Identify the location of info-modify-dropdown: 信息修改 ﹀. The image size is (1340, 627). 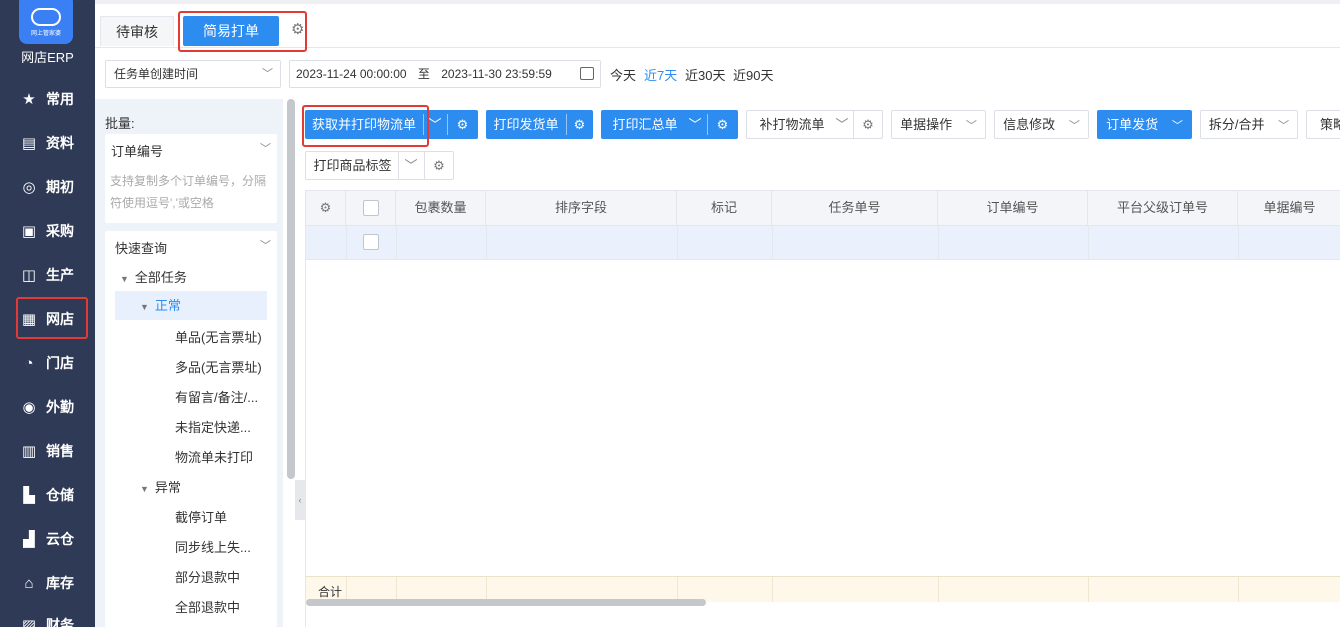
(1041, 124).